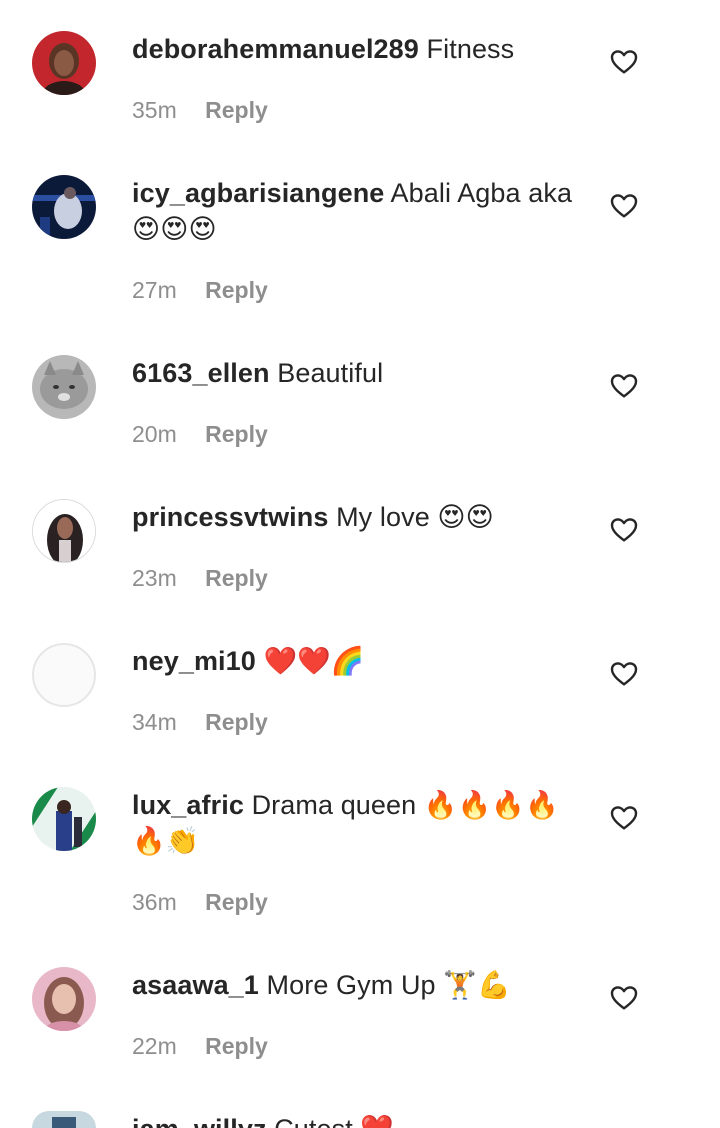 The image size is (720, 1128). I want to click on comment-timestamp: 20m, so click(154, 434).